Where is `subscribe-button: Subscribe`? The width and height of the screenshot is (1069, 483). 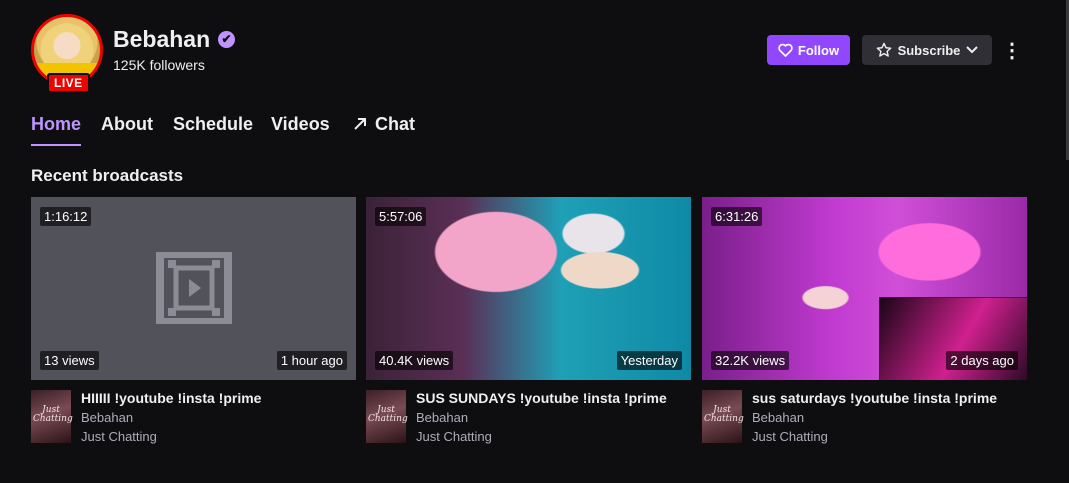 subscribe-button: Subscribe is located at coordinates (927, 50).